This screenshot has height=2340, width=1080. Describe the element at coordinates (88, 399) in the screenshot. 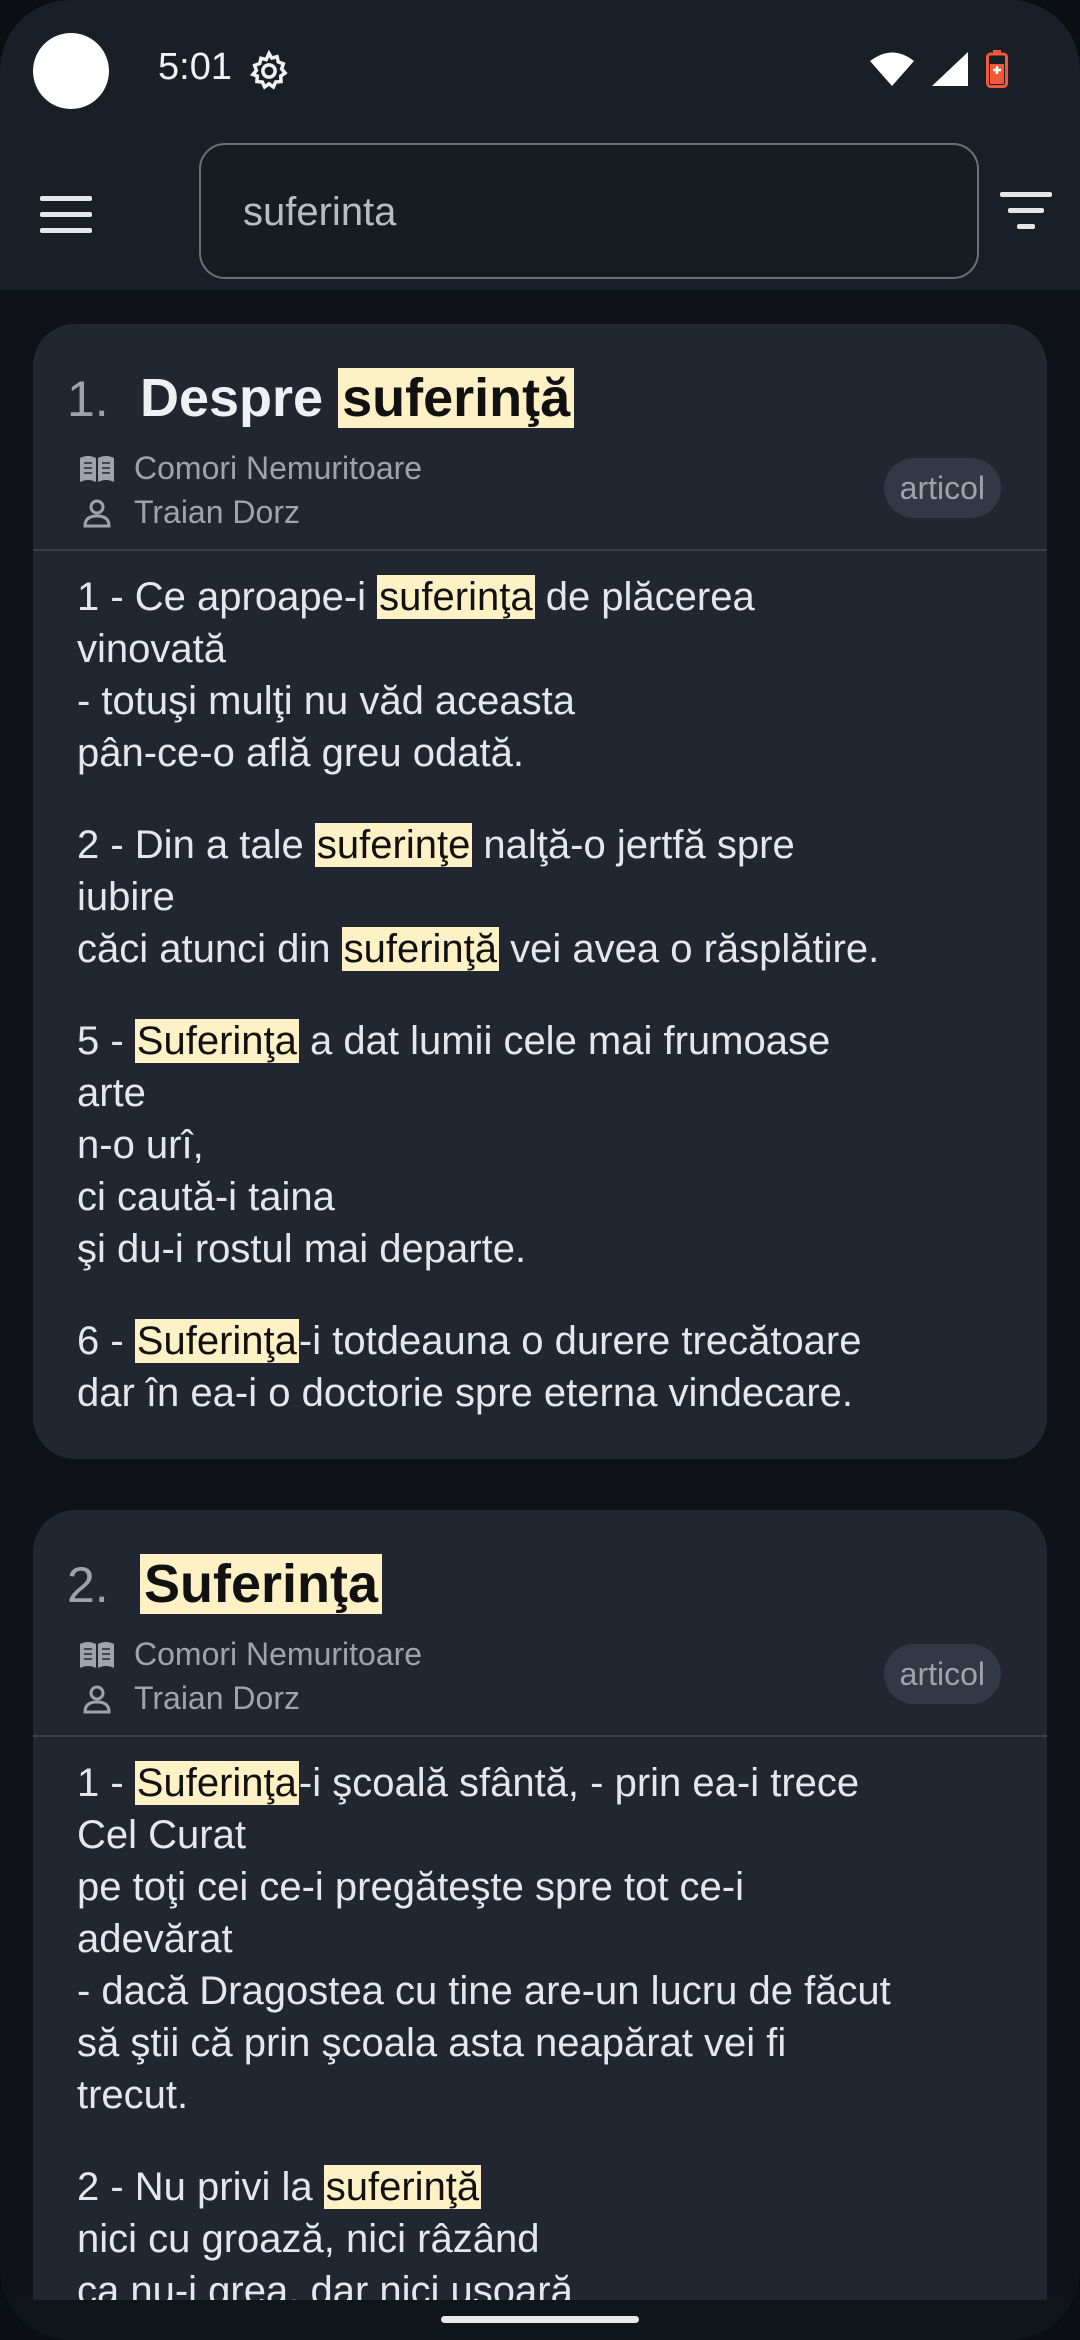

I see `result-number: 1.` at that location.